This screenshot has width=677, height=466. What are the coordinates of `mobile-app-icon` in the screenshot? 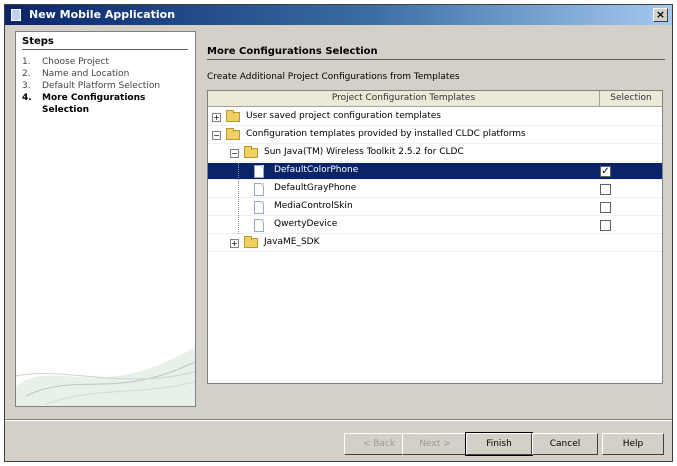 It's located at (16, 15).